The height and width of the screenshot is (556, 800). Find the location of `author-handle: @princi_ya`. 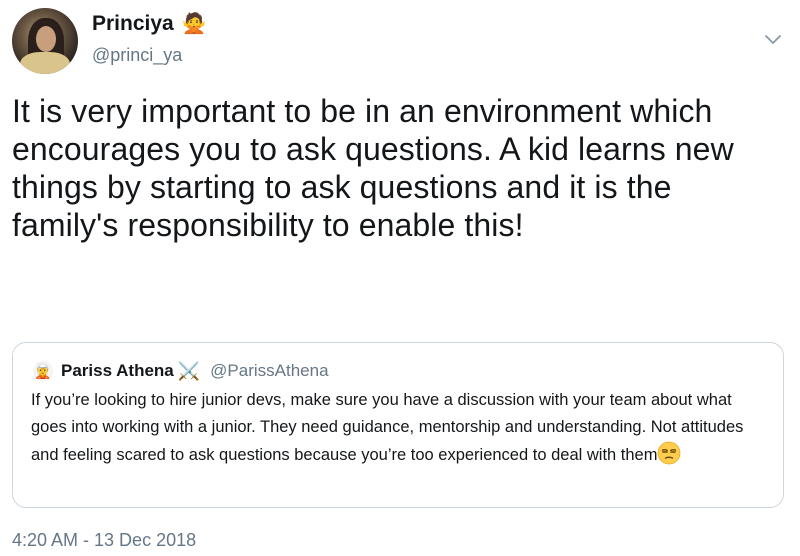

author-handle: @princi_ya is located at coordinates (137, 55).